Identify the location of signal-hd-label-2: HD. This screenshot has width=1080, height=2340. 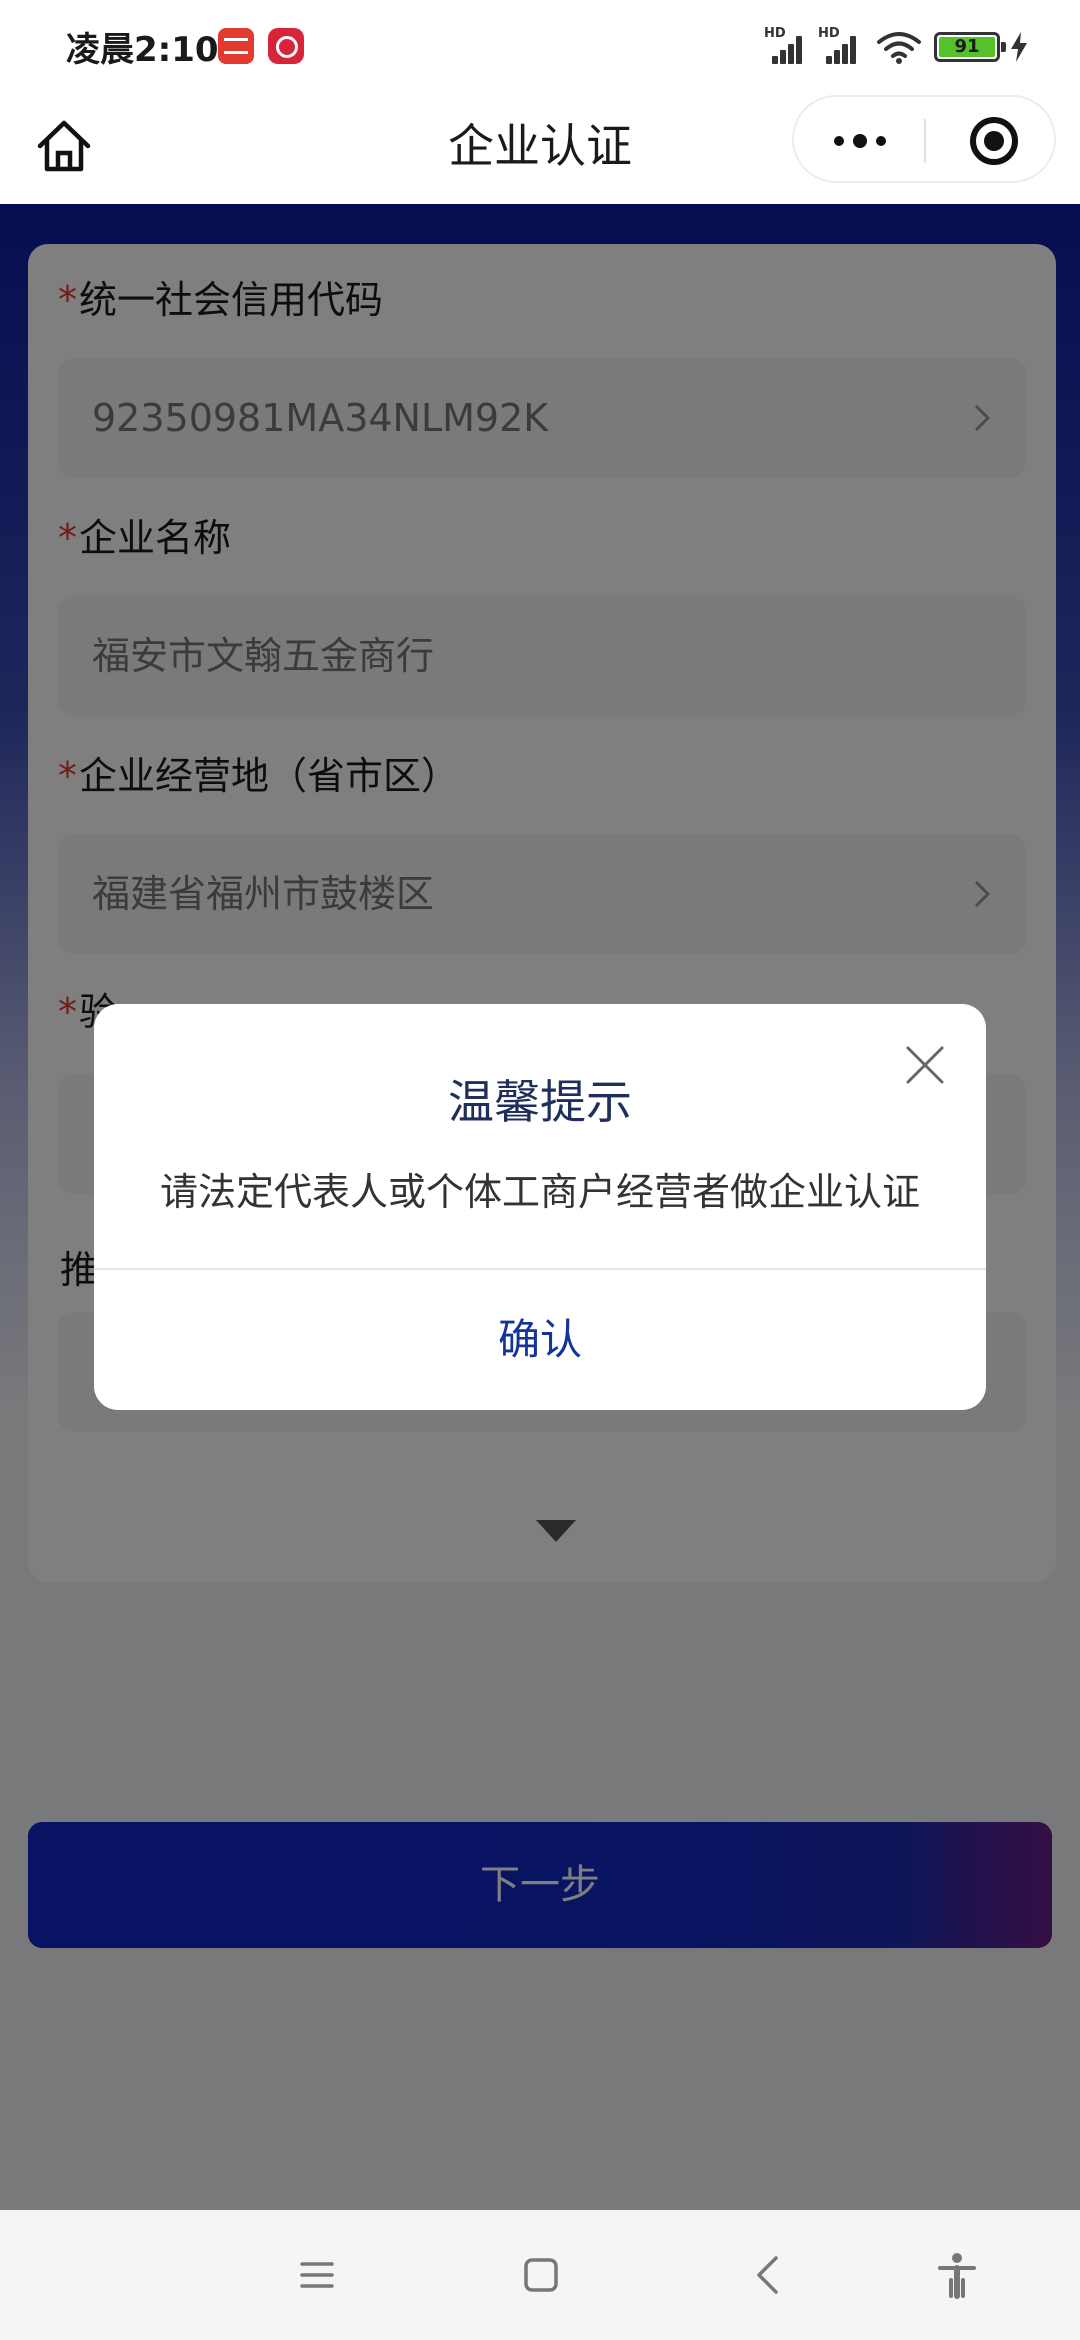
(829, 33).